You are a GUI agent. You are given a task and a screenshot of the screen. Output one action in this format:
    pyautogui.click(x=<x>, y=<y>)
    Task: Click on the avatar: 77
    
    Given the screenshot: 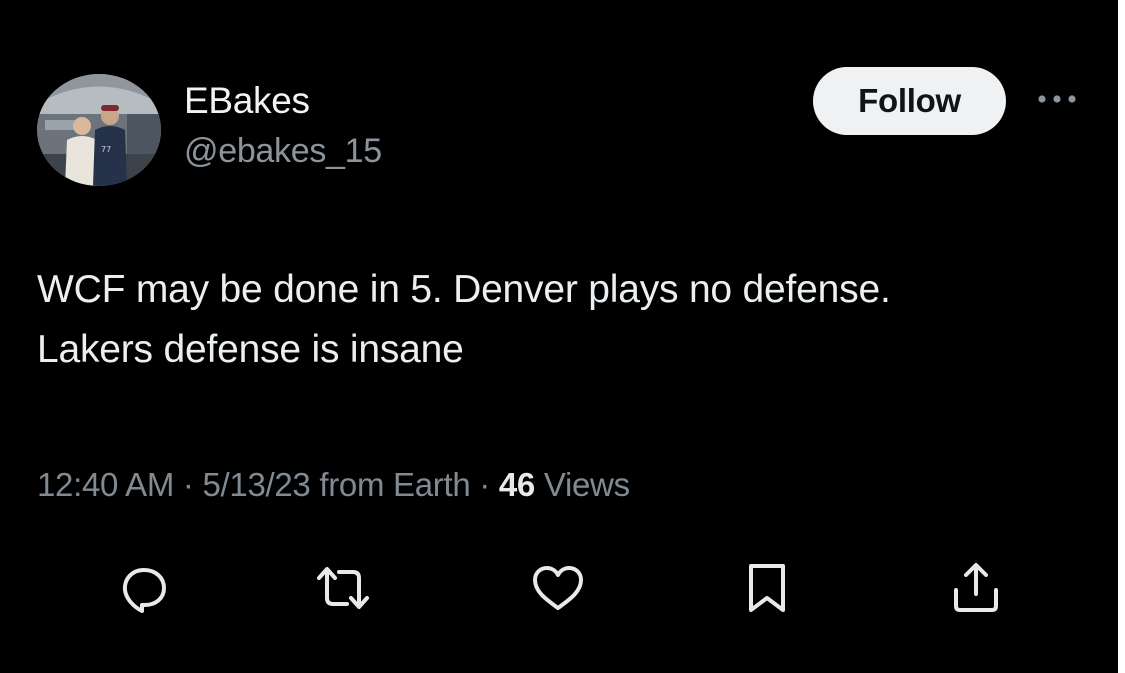 What is the action you would take?
    pyautogui.click(x=99, y=130)
    